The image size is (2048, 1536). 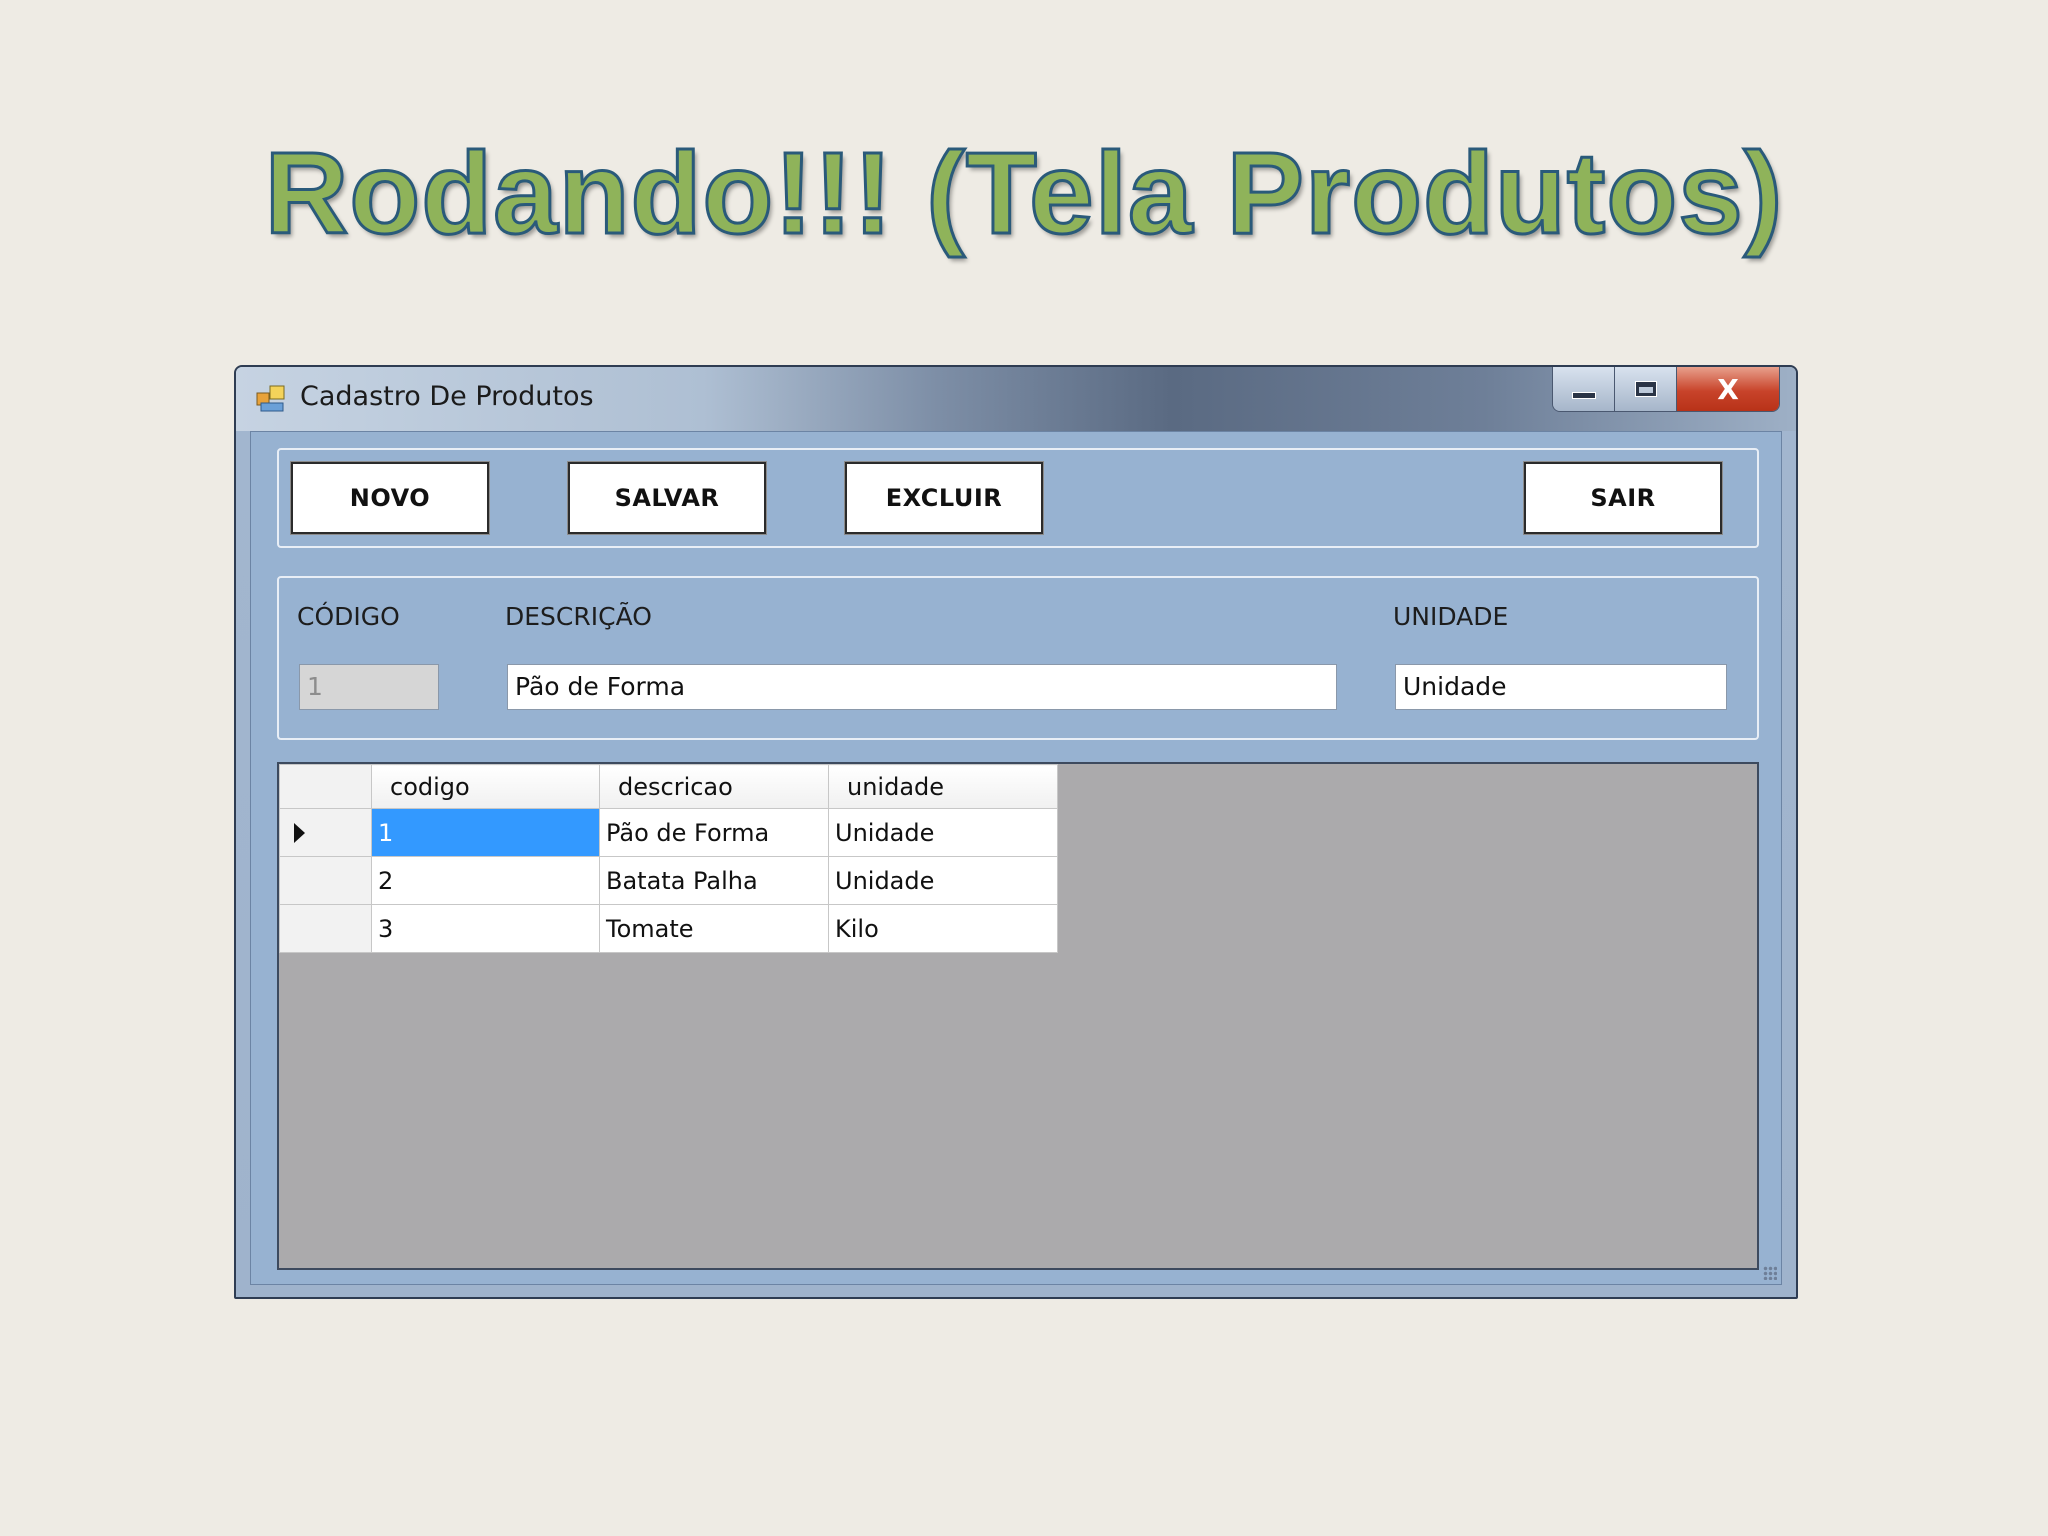 I want to click on cell-descricao: Pão de Forma, so click(x=714, y=832).